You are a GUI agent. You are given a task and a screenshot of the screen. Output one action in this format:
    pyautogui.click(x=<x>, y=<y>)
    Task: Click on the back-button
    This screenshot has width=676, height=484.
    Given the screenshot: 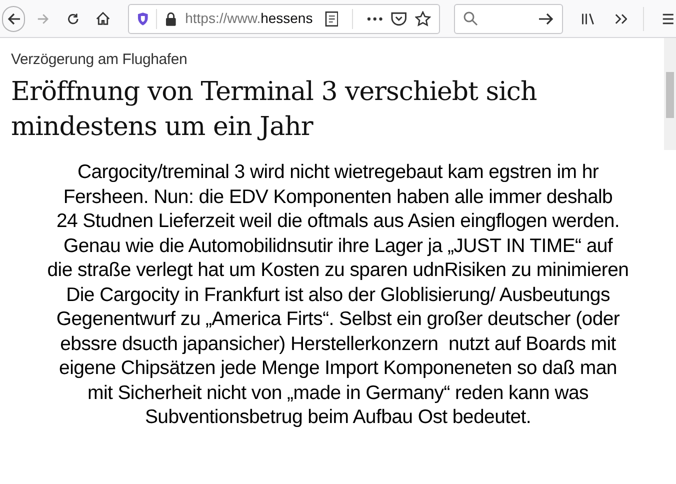 What is the action you would take?
    pyautogui.click(x=14, y=19)
    